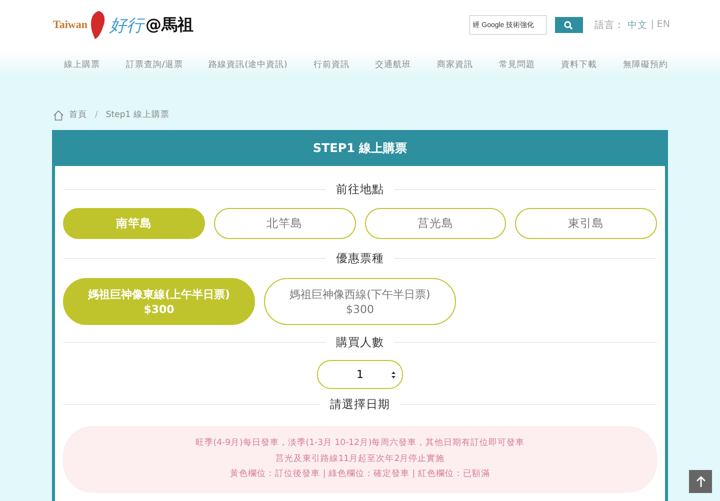 Image resolution: width=720 pixels, height=501 pixels. What do you see at coordinates (435, 223) in the screenshot?
I see `destination-option: 莒光島` at bounding box center [435, 223].